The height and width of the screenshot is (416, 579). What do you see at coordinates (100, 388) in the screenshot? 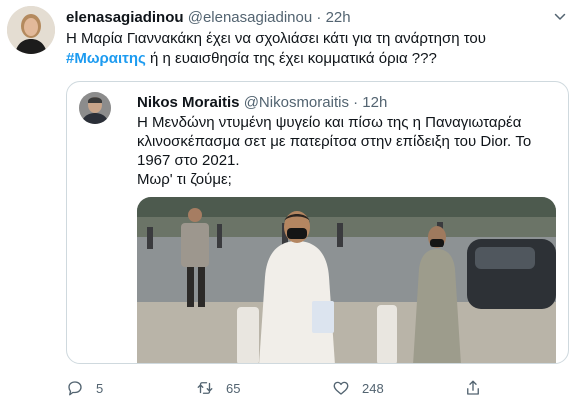
I see `reply-count: 5` at bounding box center [100, 388].